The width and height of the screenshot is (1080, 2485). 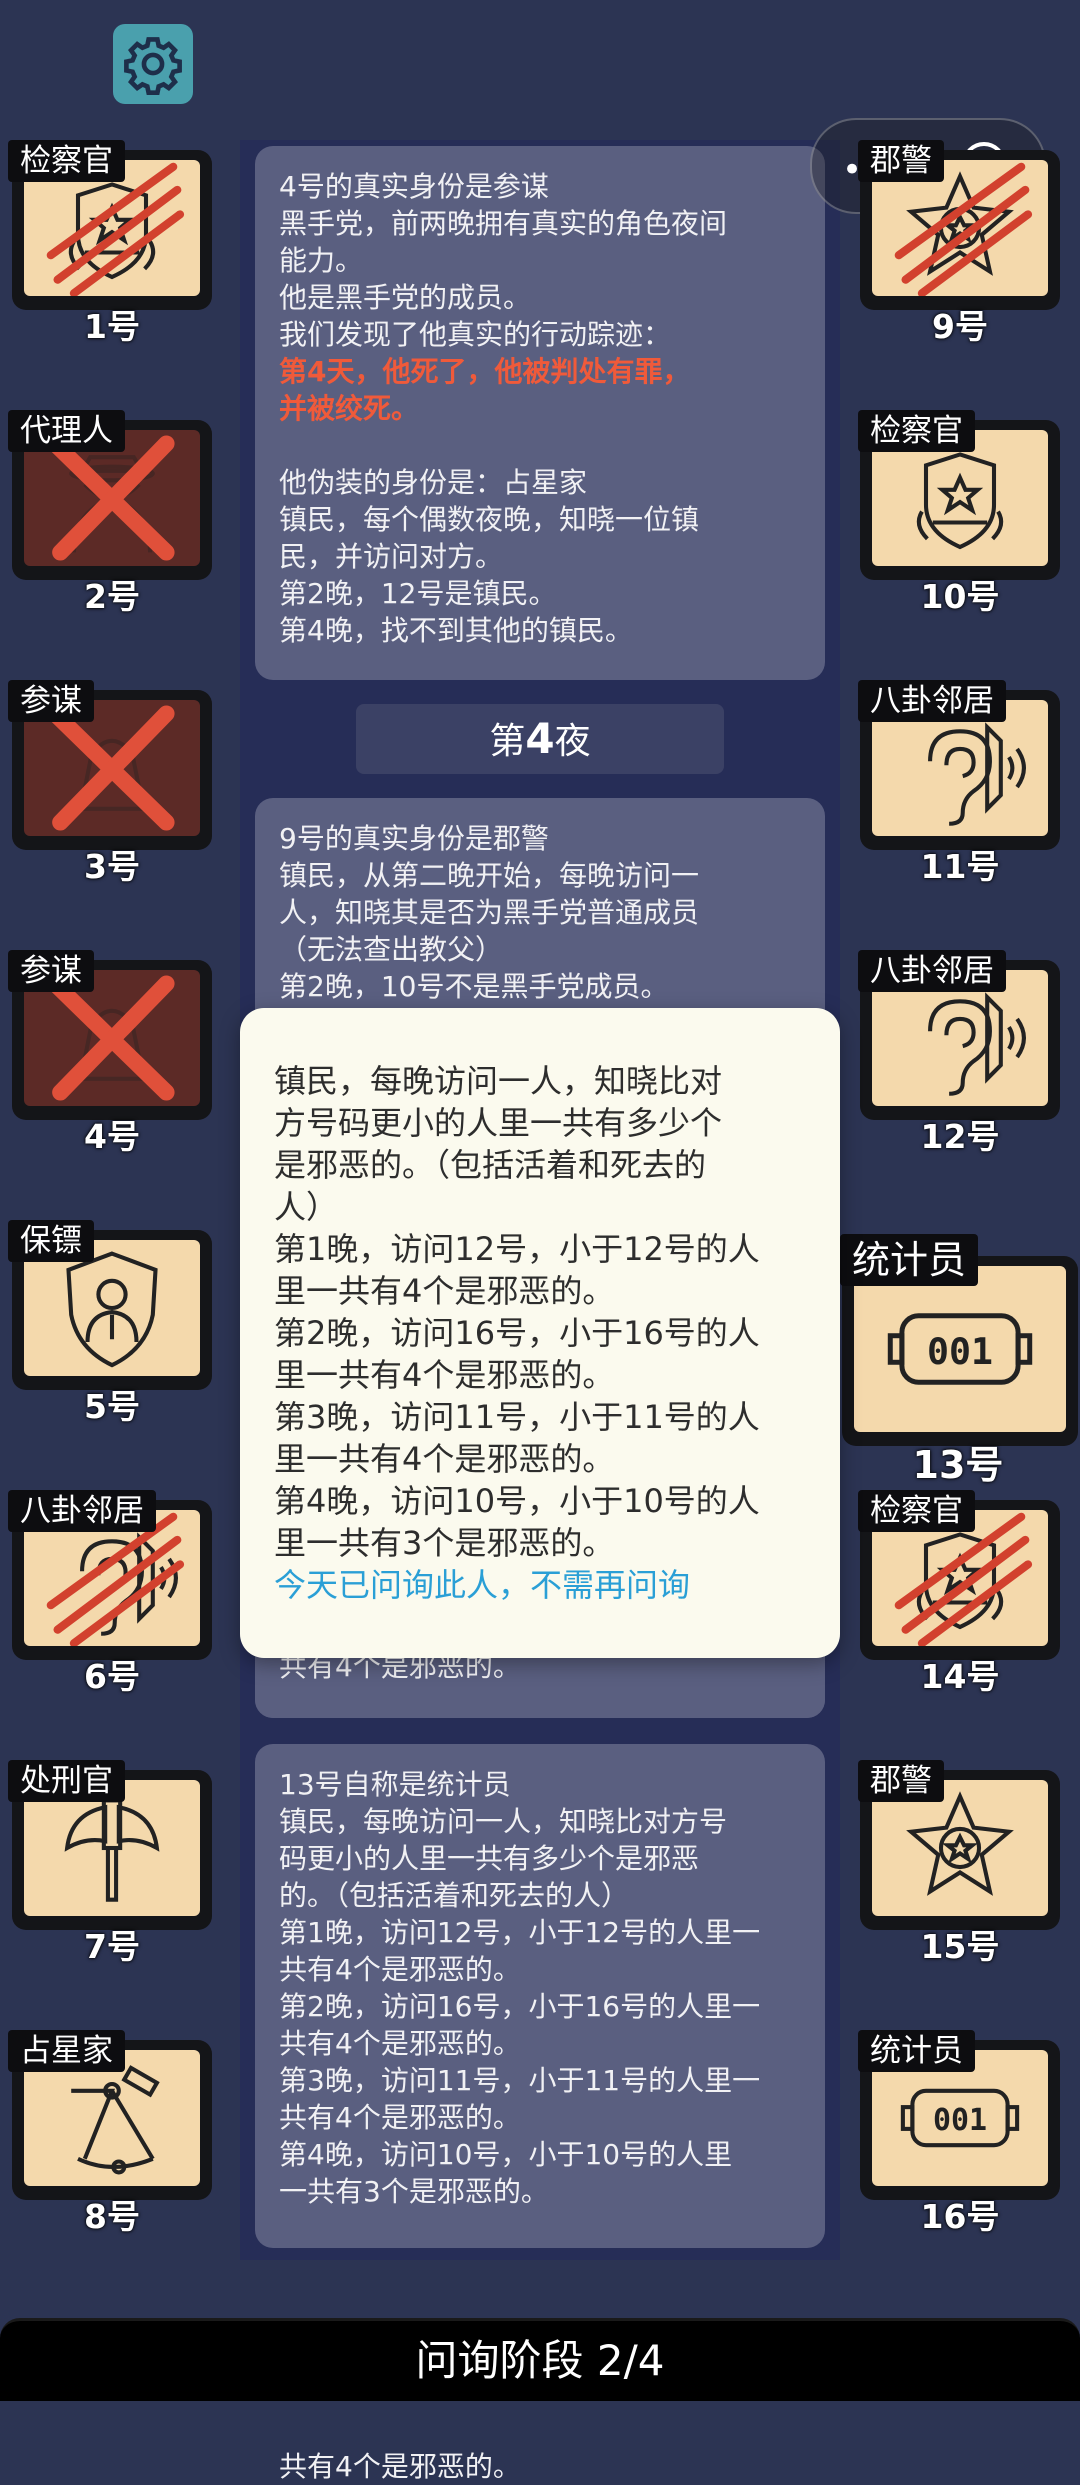 What do you see at coordinates (391, 556) in the screenshot?
I see `msg-line: 民，并访问对方。` at bounding box center [391, 556].